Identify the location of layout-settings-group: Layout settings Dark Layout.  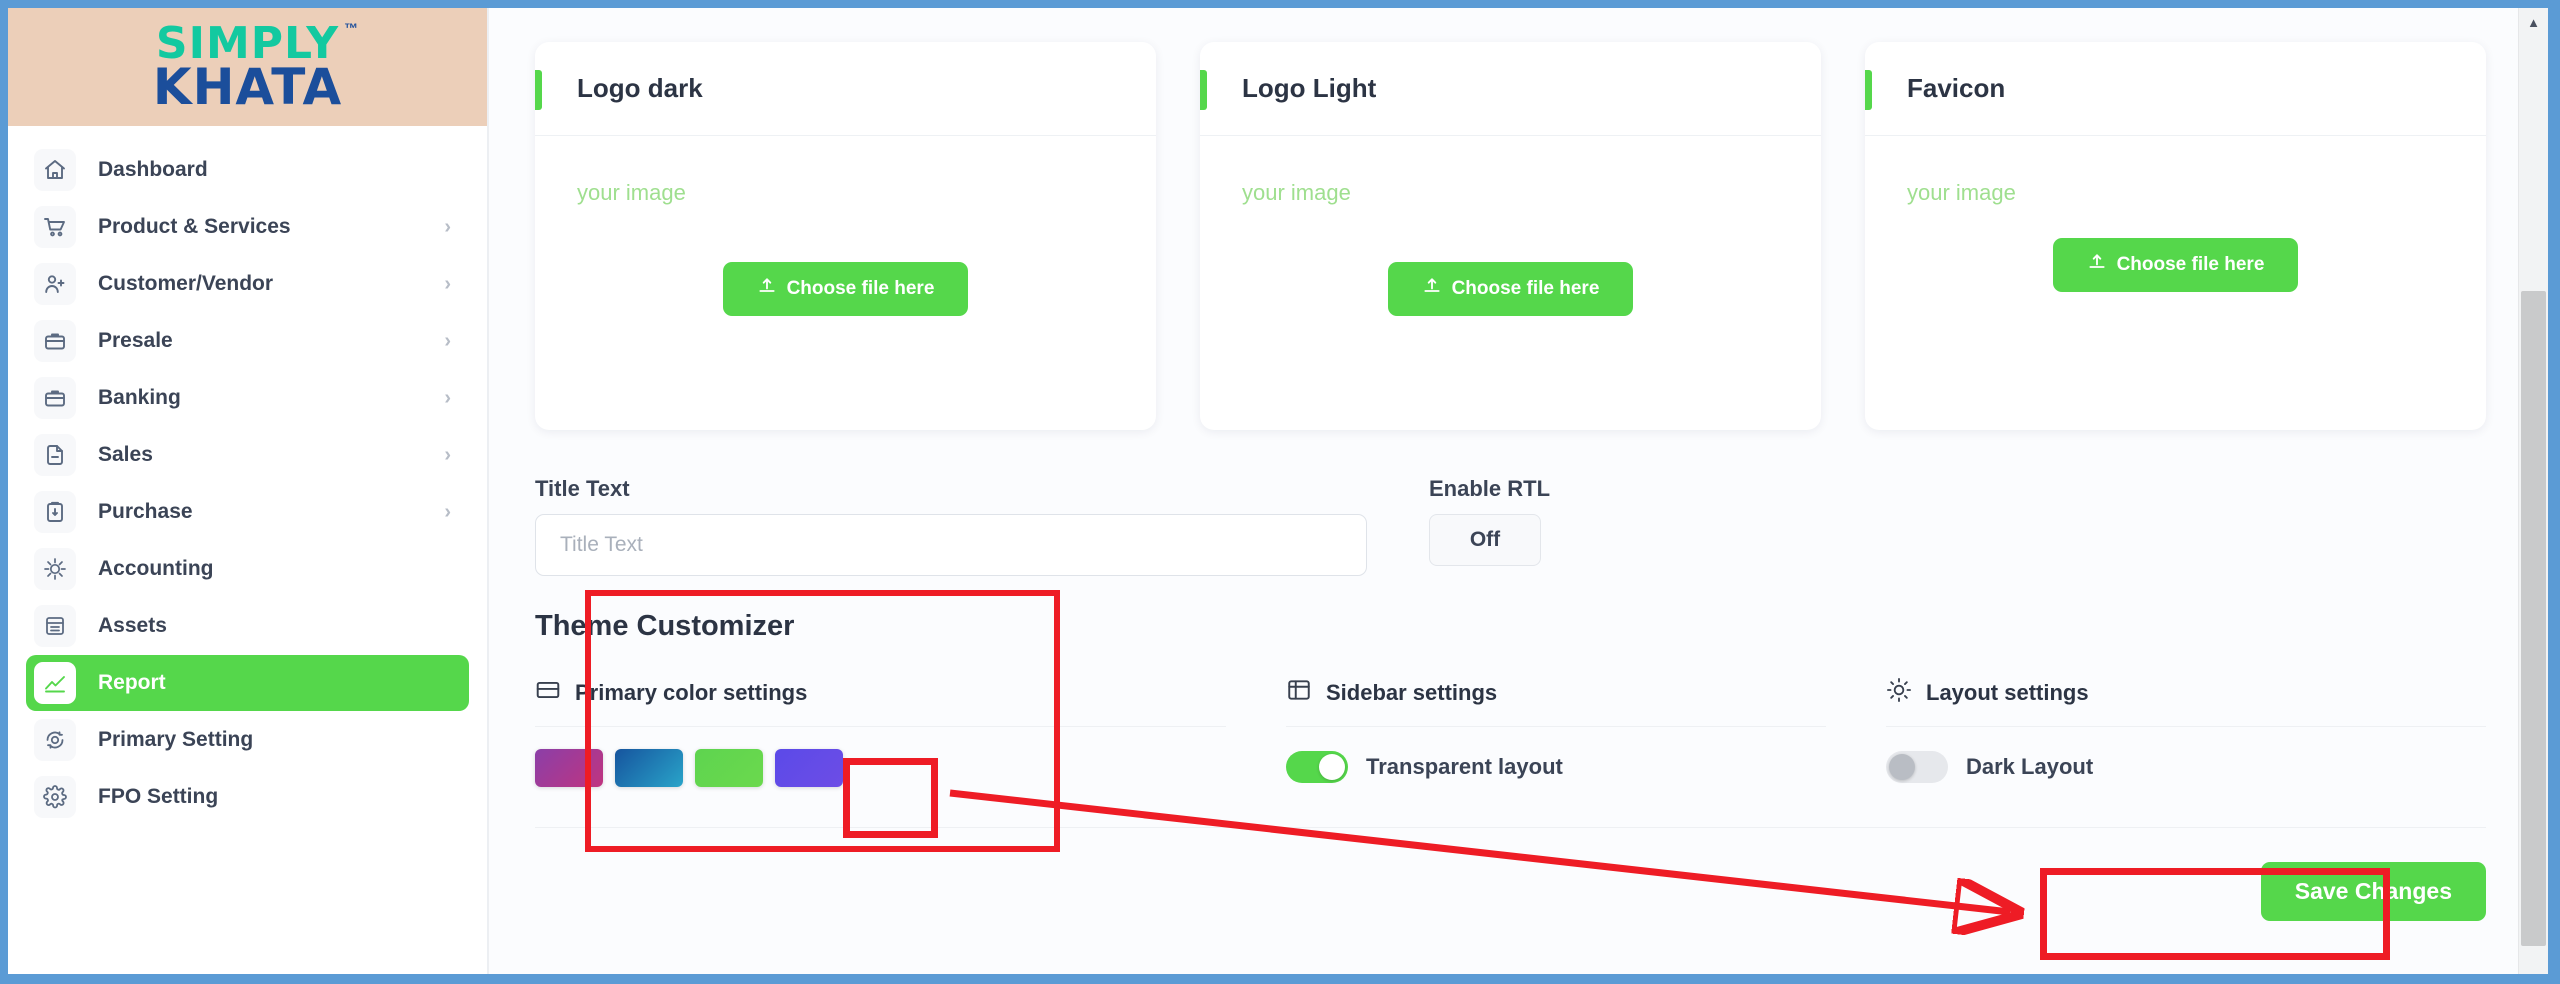
(2186, 732).